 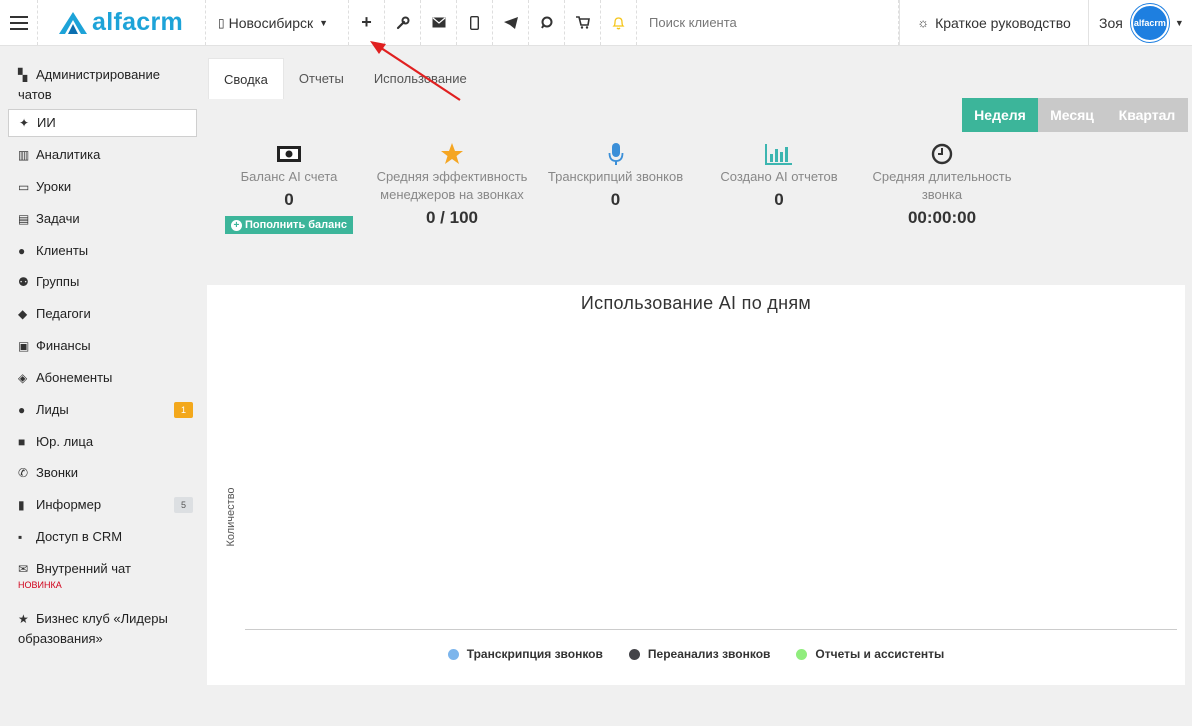 What do you see at coordinates (89, 84) in the screenshot?
I see `sidebar-item-label: Администрирование чатов` at bounding box center [89, 84].